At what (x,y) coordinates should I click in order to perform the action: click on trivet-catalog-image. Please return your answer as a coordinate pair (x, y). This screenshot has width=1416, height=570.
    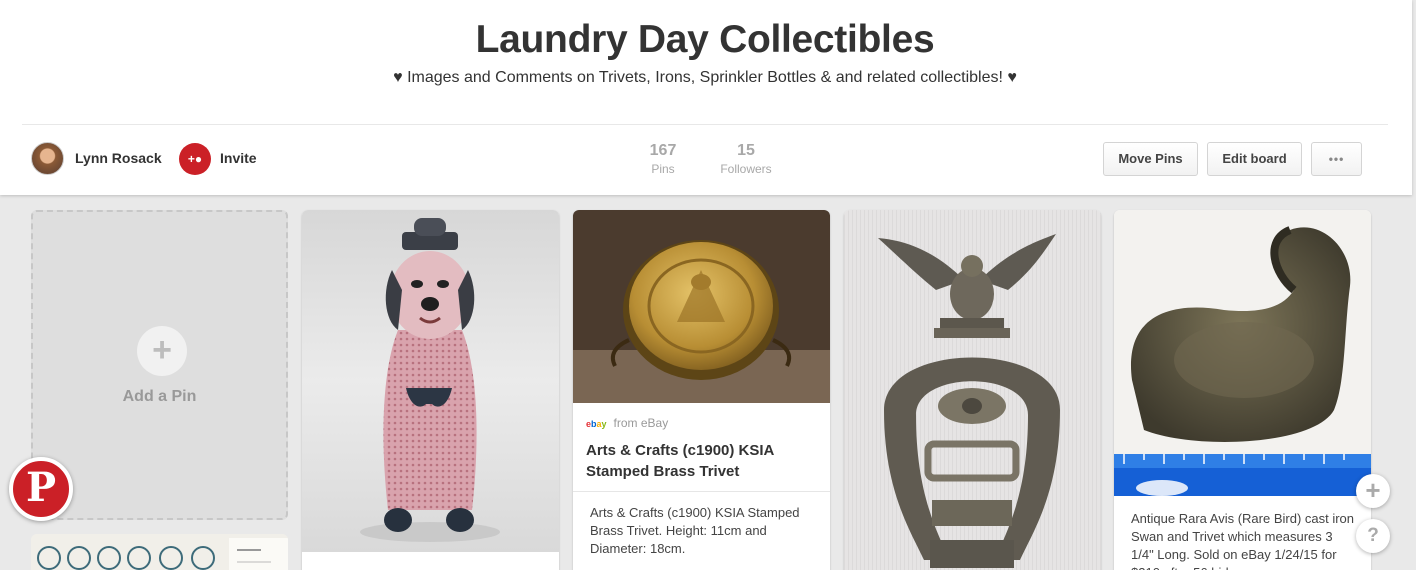
    Looking at the image, I should click on (159, 552).